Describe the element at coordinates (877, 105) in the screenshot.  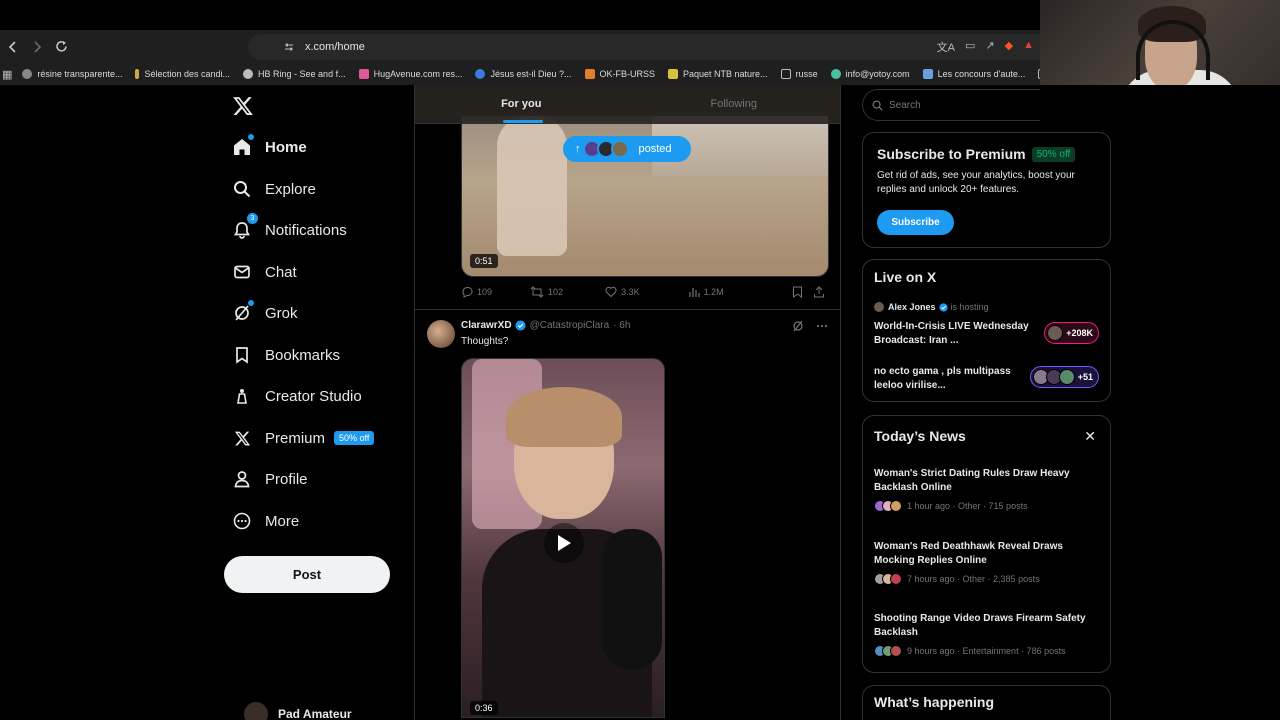
I see `search-icon` at that location.